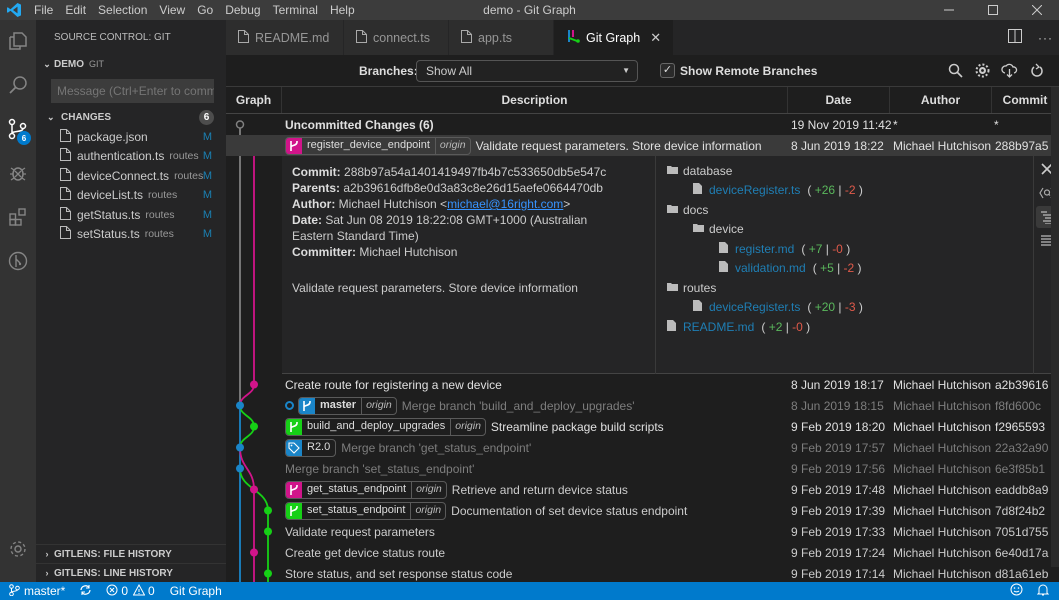  What do you see at coordinates (396, 37) in the screenshot?
I see `tab-connect-ts: connect.ts` at bounding box center [396, 37].